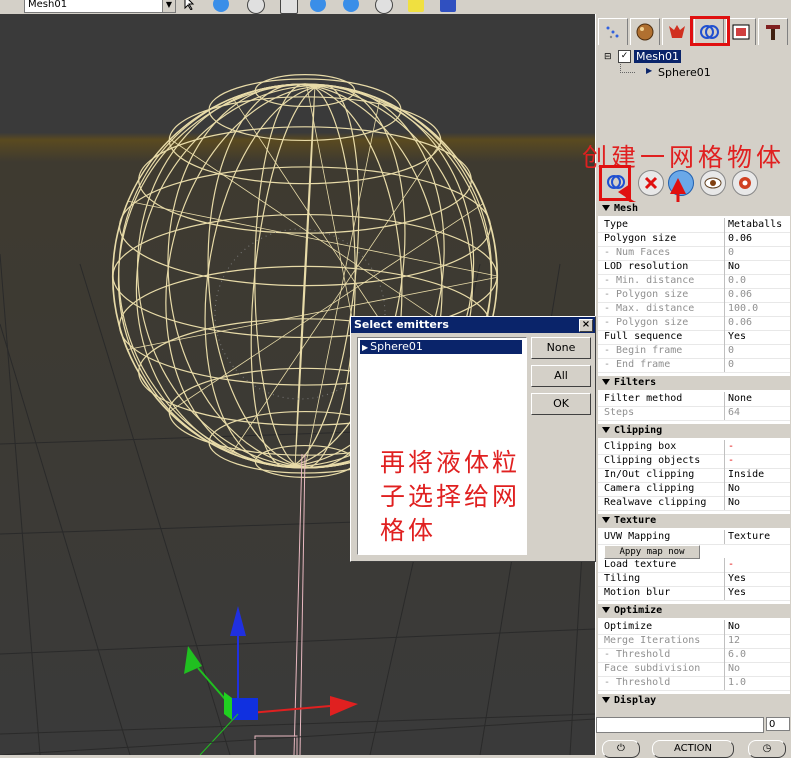  Describe the element at coordinates (318, 6) in the screenshot. I see `x-icon` at that location.